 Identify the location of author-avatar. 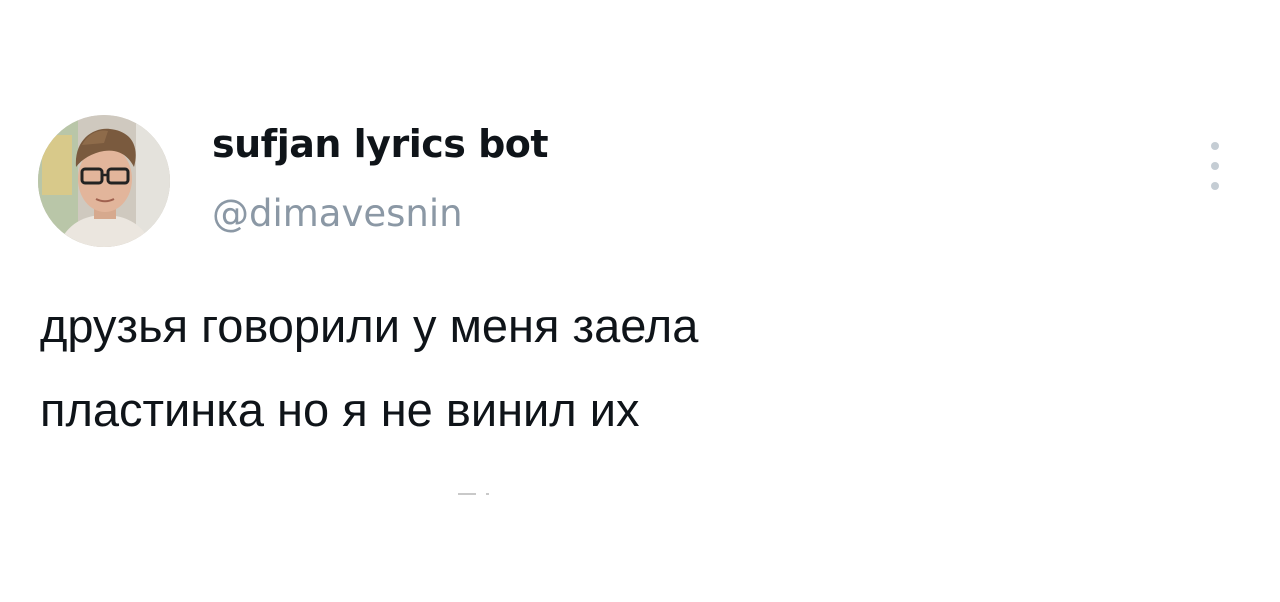
(104, 181).